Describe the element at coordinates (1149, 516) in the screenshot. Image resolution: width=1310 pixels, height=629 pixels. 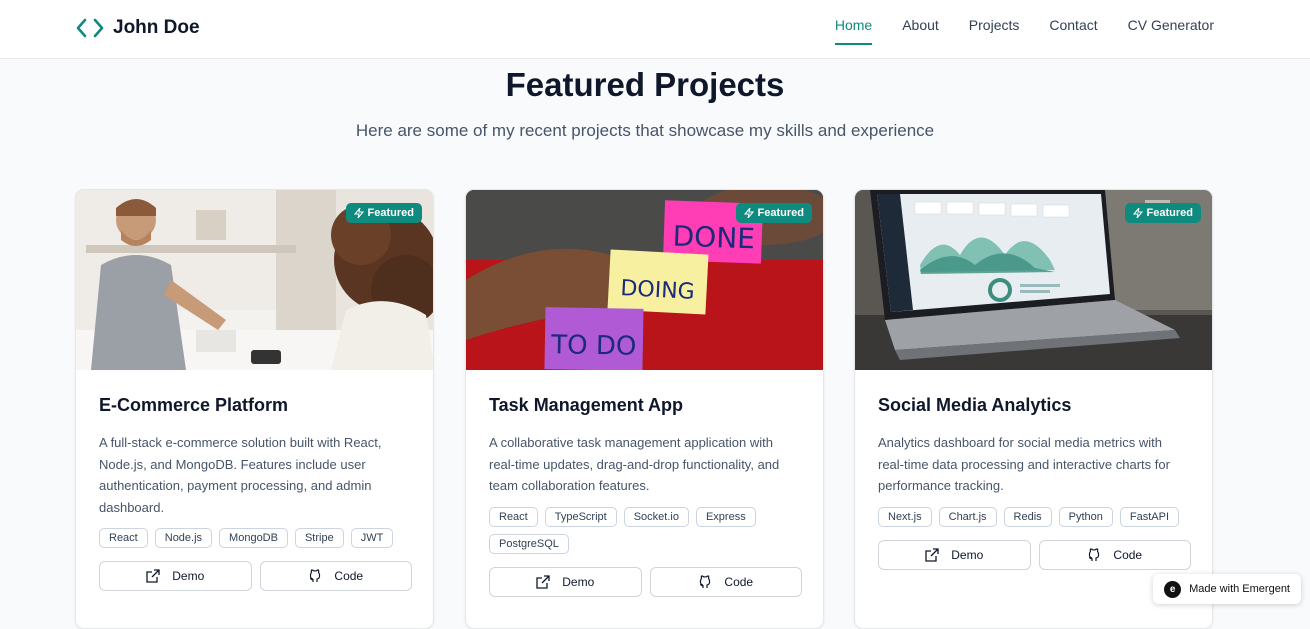
I see `tech-tag: FastAPI` at that location.